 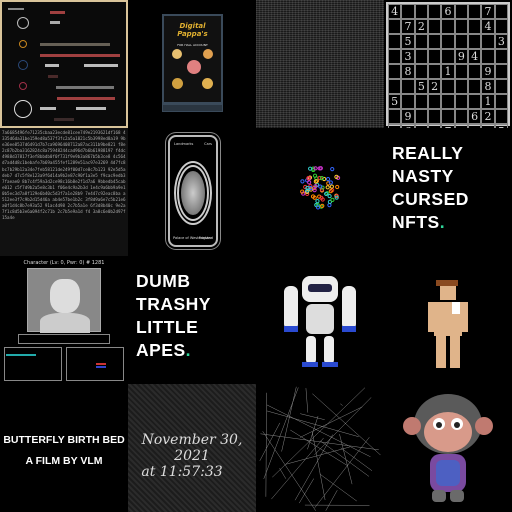 What do you see at coordinates (448, 448) in the screenshot?
I see `monkey-3d-tile` at bounding box center [448, 448].